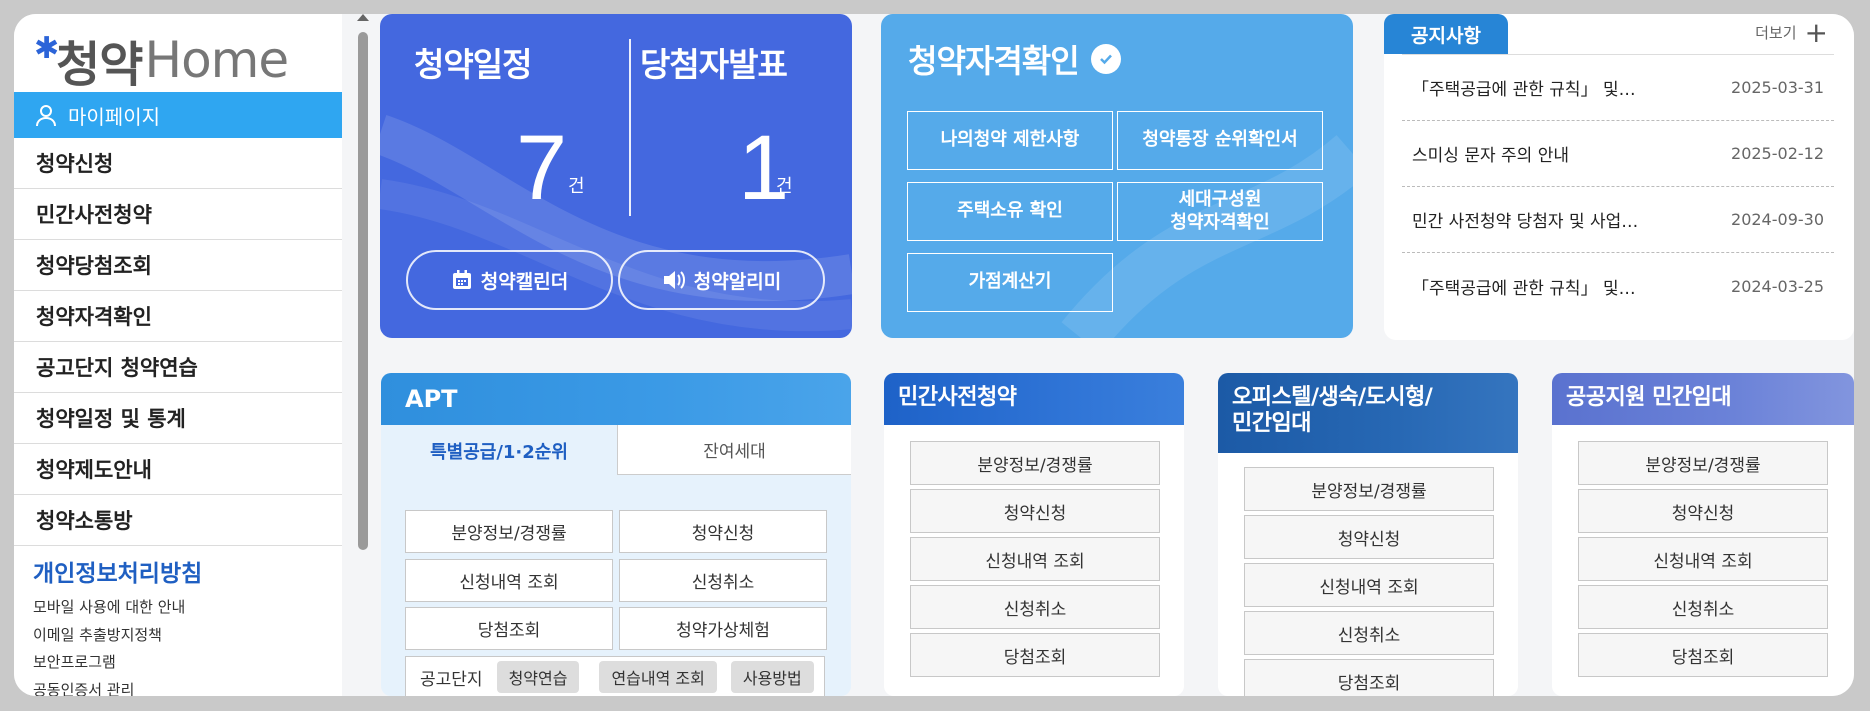 The image size is (1870, 711). Describe the element at coordinates (431, 399) in the screenshot. I see `apt-title: APT` at that location.